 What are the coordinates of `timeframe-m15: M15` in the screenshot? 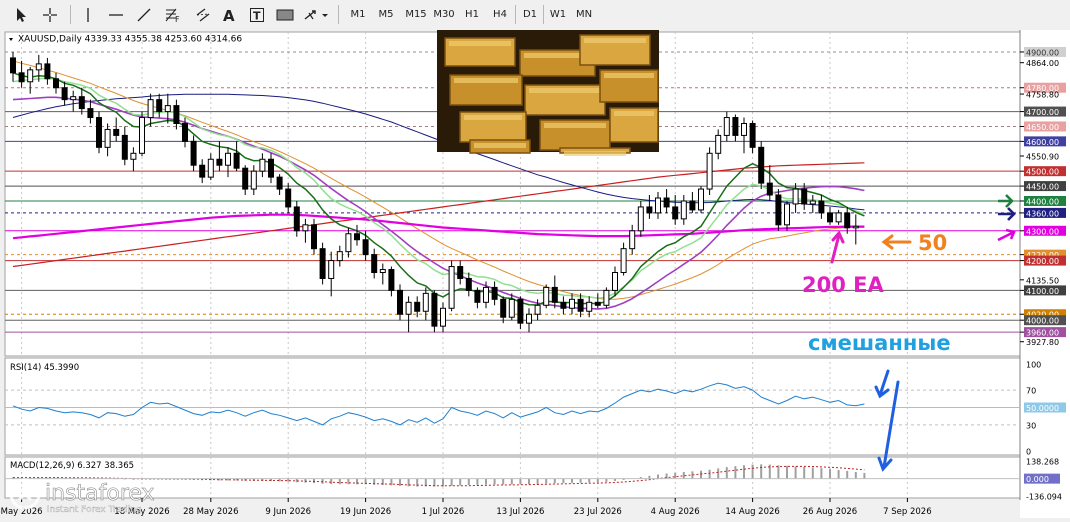 It's located at (416, 14).